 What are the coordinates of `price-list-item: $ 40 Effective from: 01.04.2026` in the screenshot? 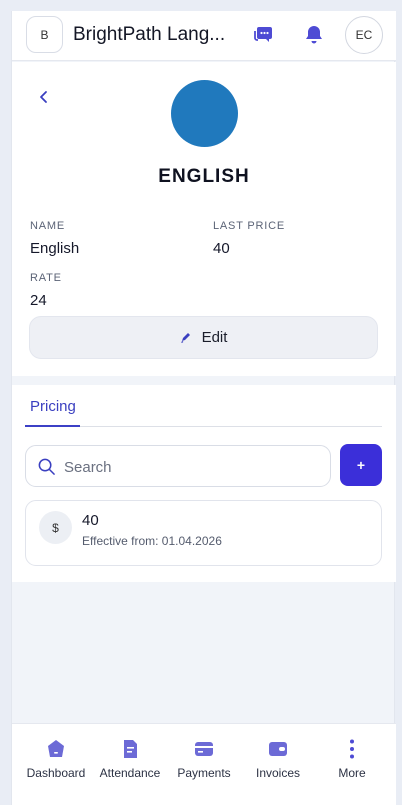 It's located at (203, 533).